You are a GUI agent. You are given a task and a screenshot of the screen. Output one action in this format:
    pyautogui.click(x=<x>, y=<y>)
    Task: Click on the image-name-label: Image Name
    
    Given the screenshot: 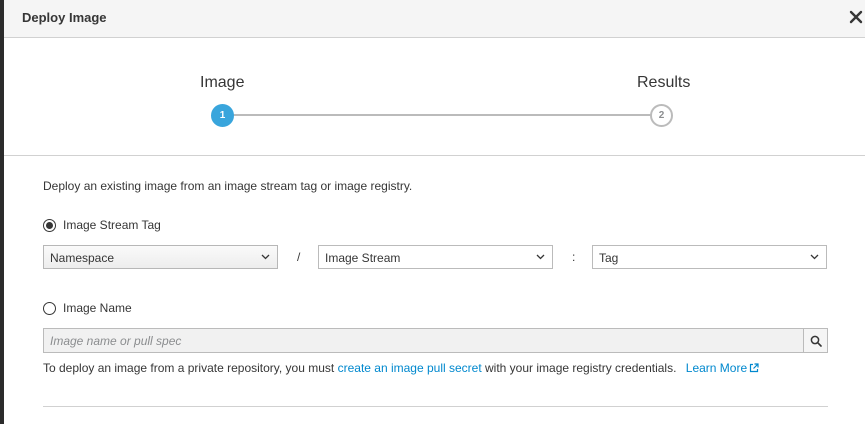 What is the action you would take?
    pyautogui.click(x=97, y=308)
    